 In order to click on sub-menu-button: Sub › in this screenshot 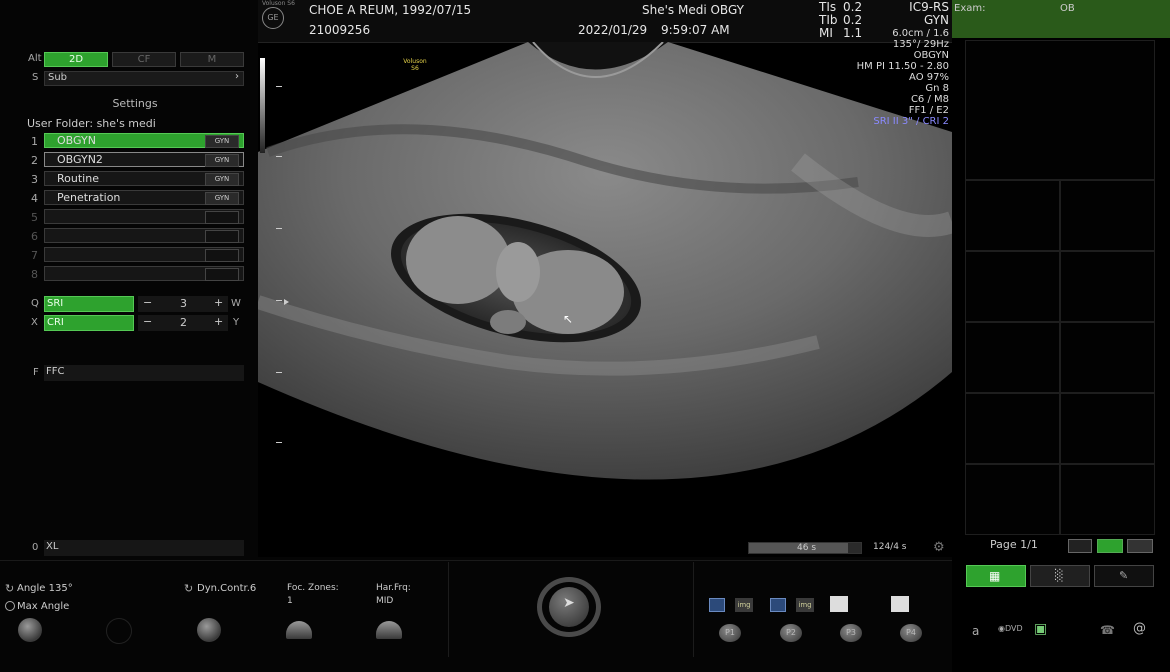, I will do `click(144, 78)`.